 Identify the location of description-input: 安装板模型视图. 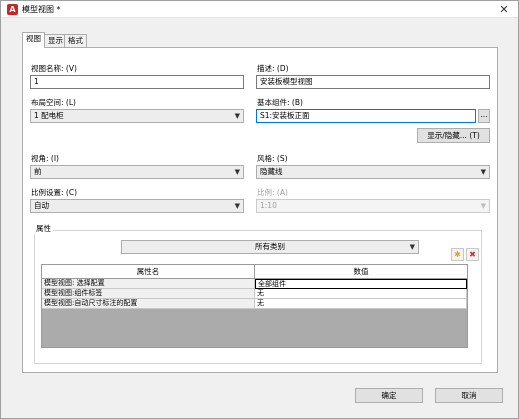
(373, 82).